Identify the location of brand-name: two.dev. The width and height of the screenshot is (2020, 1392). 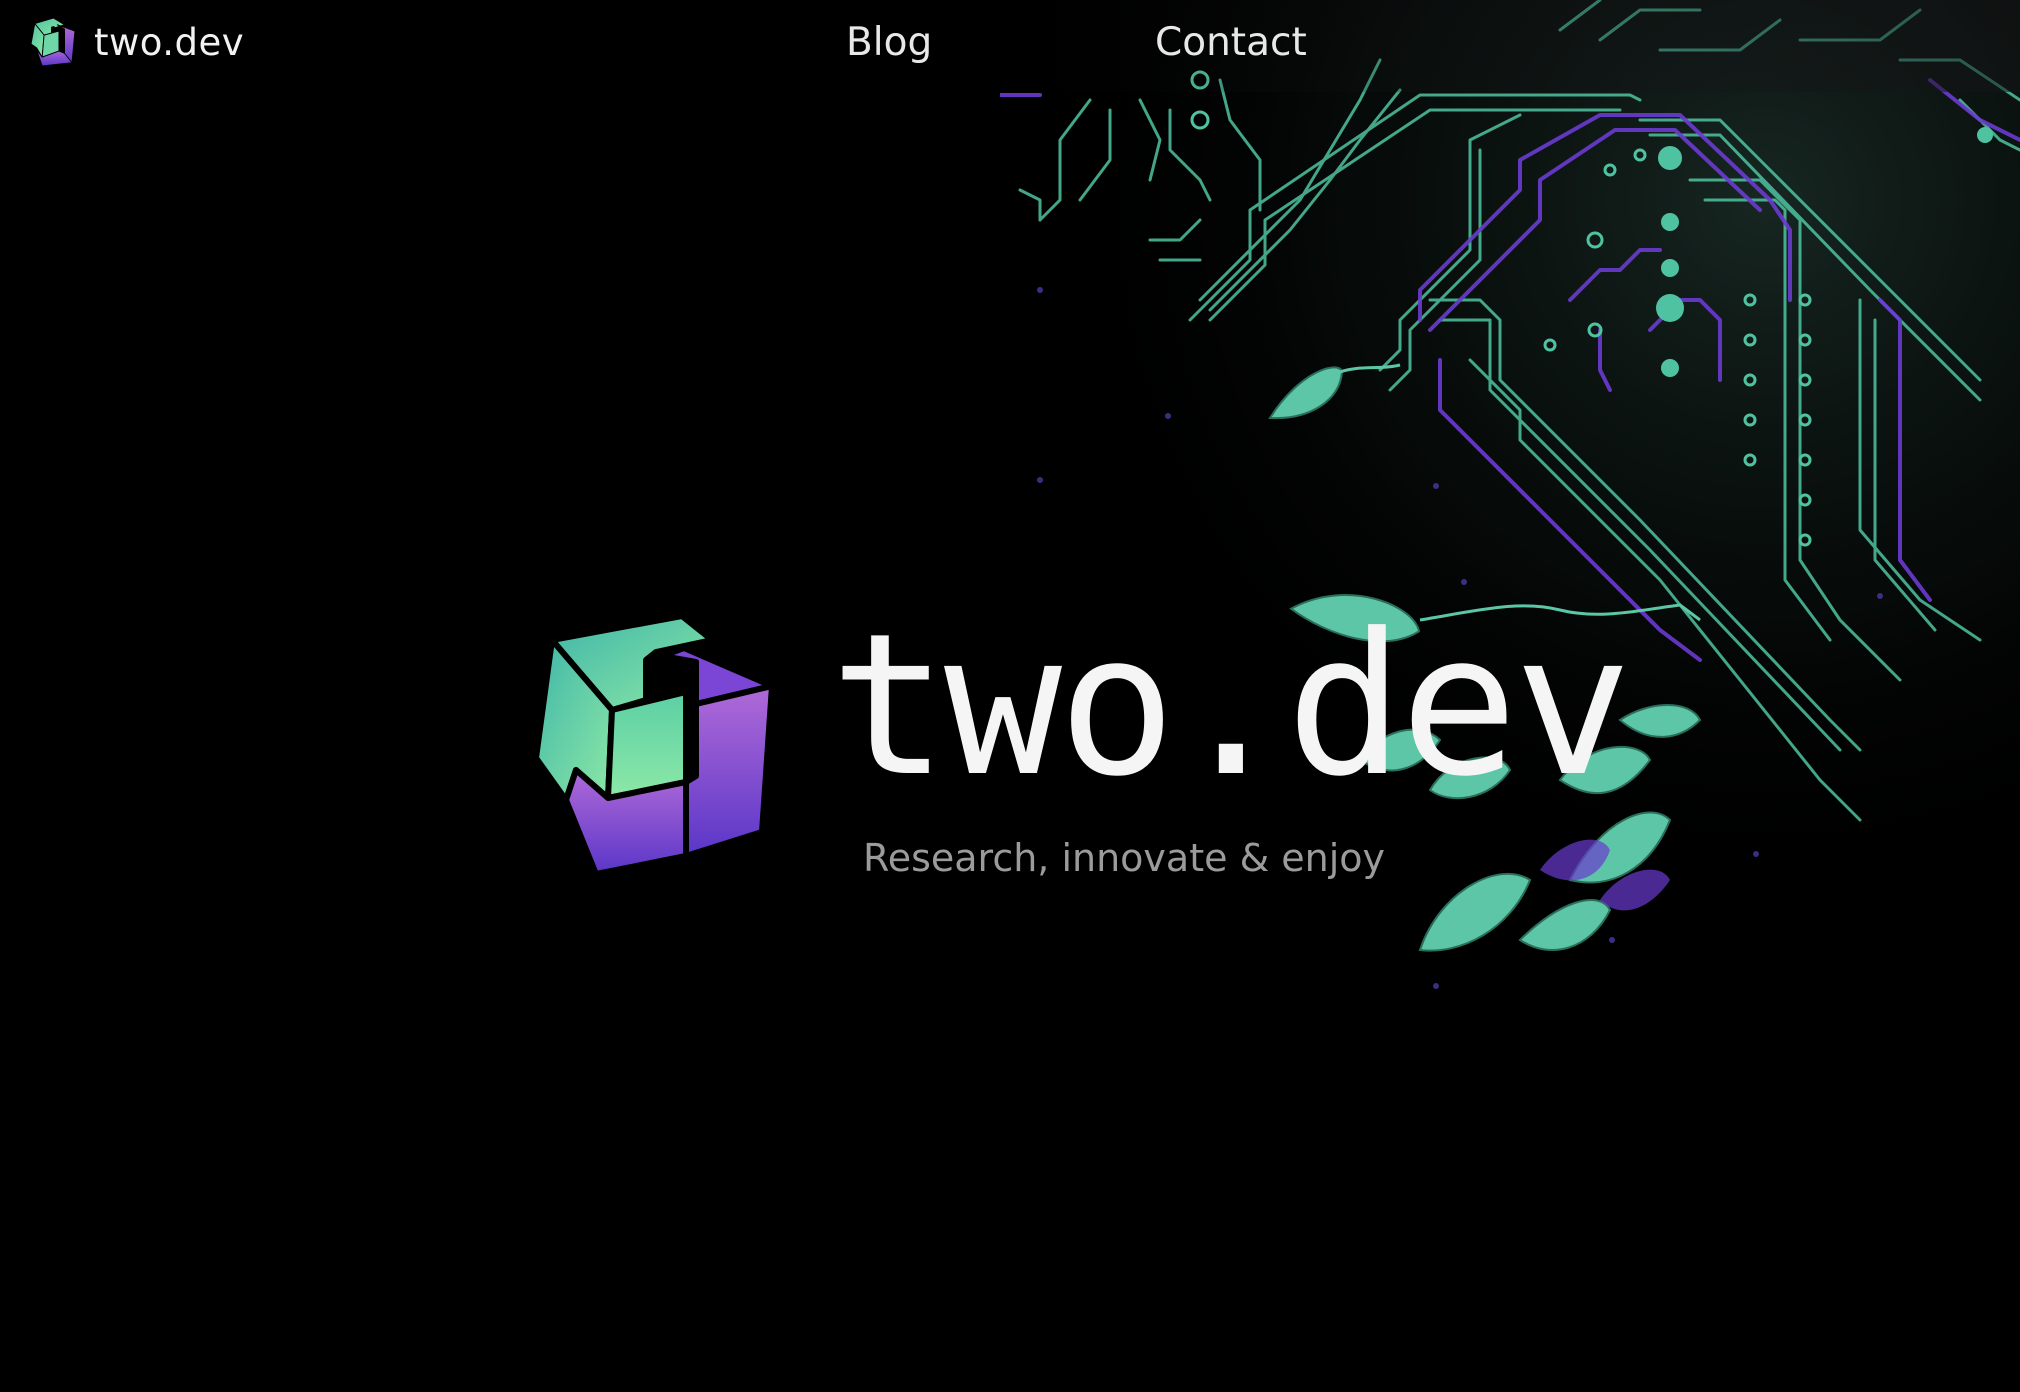
(169, 42).